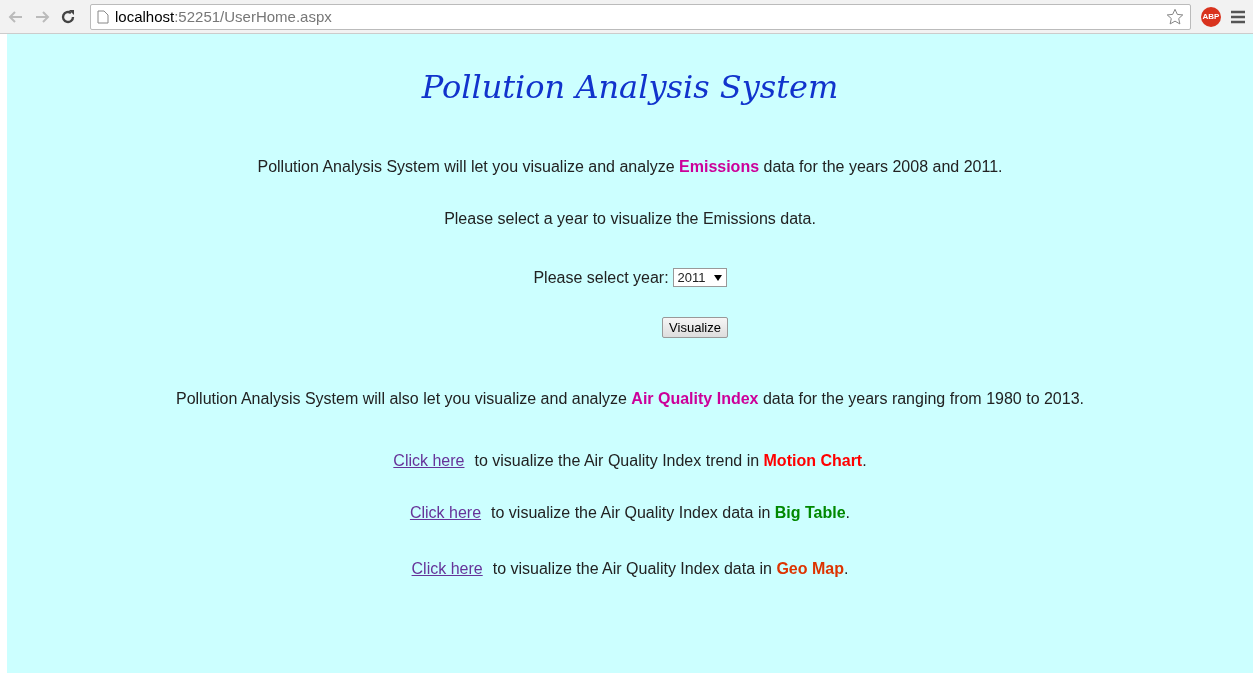  What do you see at coordinates (640, 16) in the screenshot?
I see `address-bar: localhost:52251/UserHome.aspx` at bounding box center [640, 16].